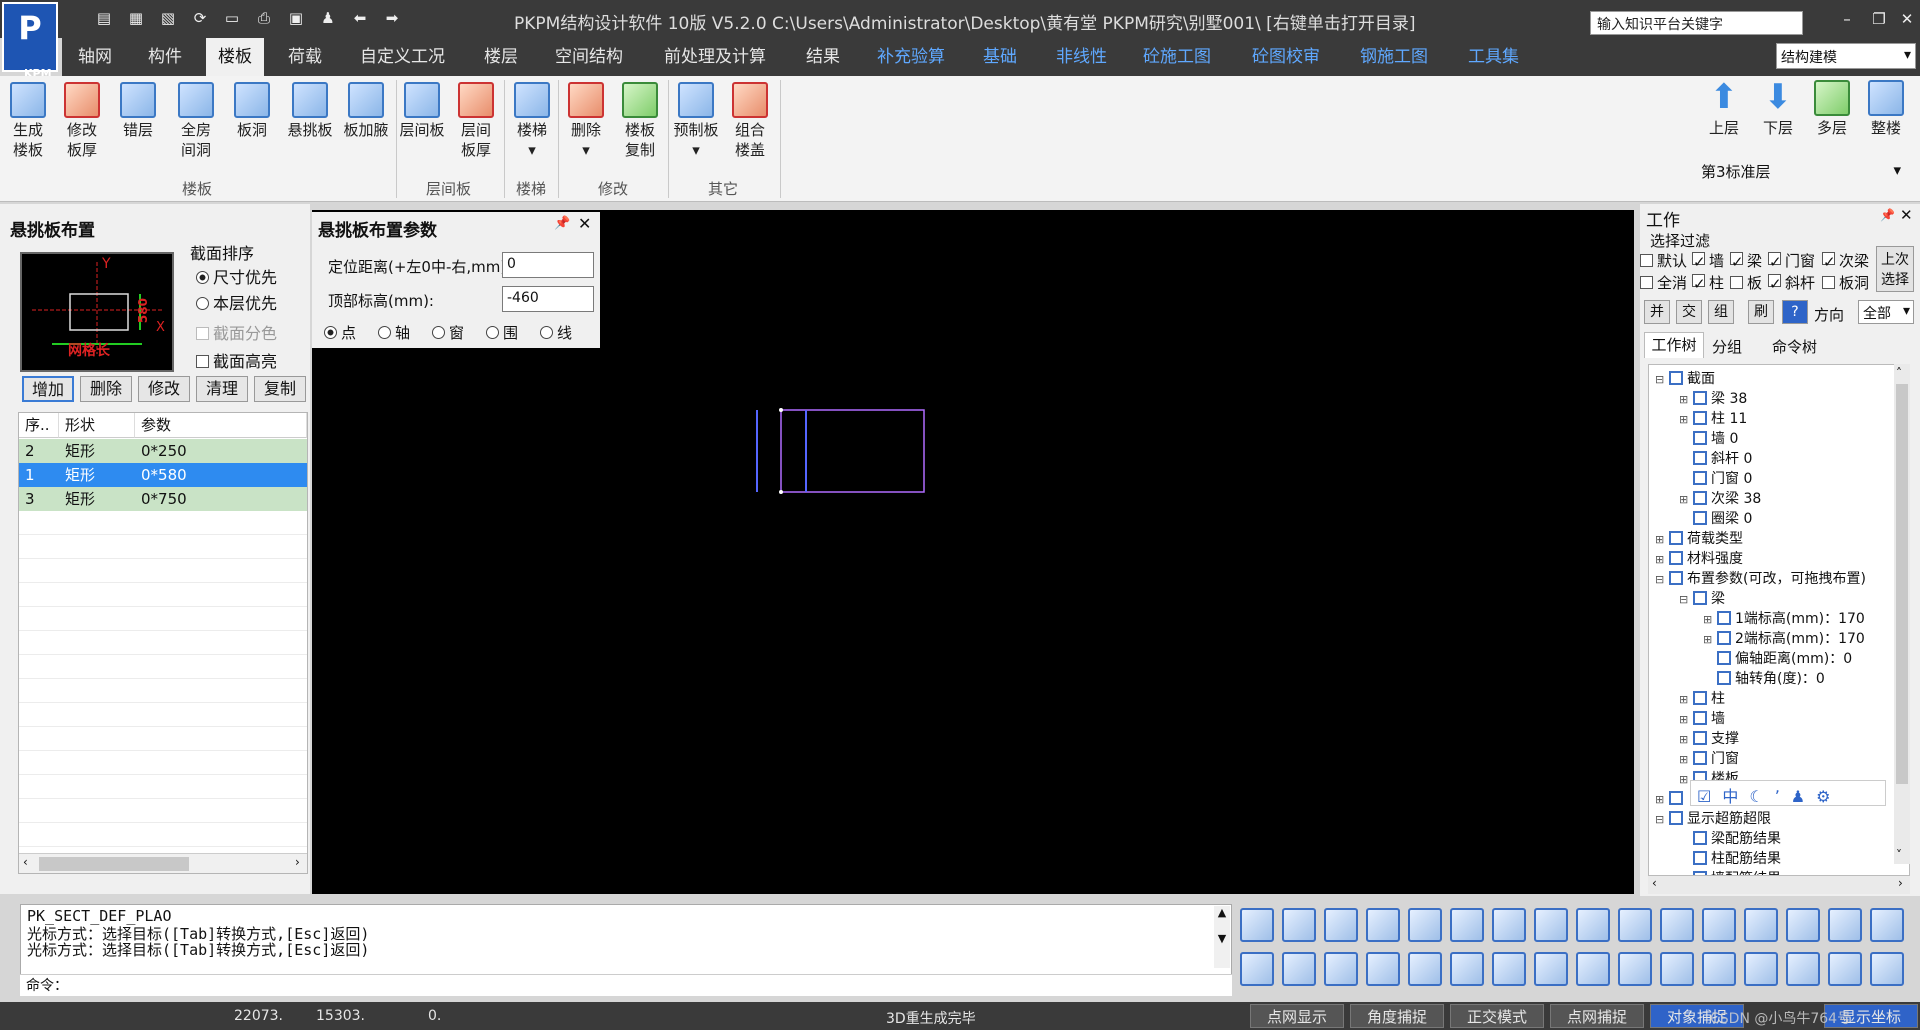  Describe the element at coordinates (1699, 539) in the screenshot. I see `tree-node: ⊞ 荷载类型` at that location.